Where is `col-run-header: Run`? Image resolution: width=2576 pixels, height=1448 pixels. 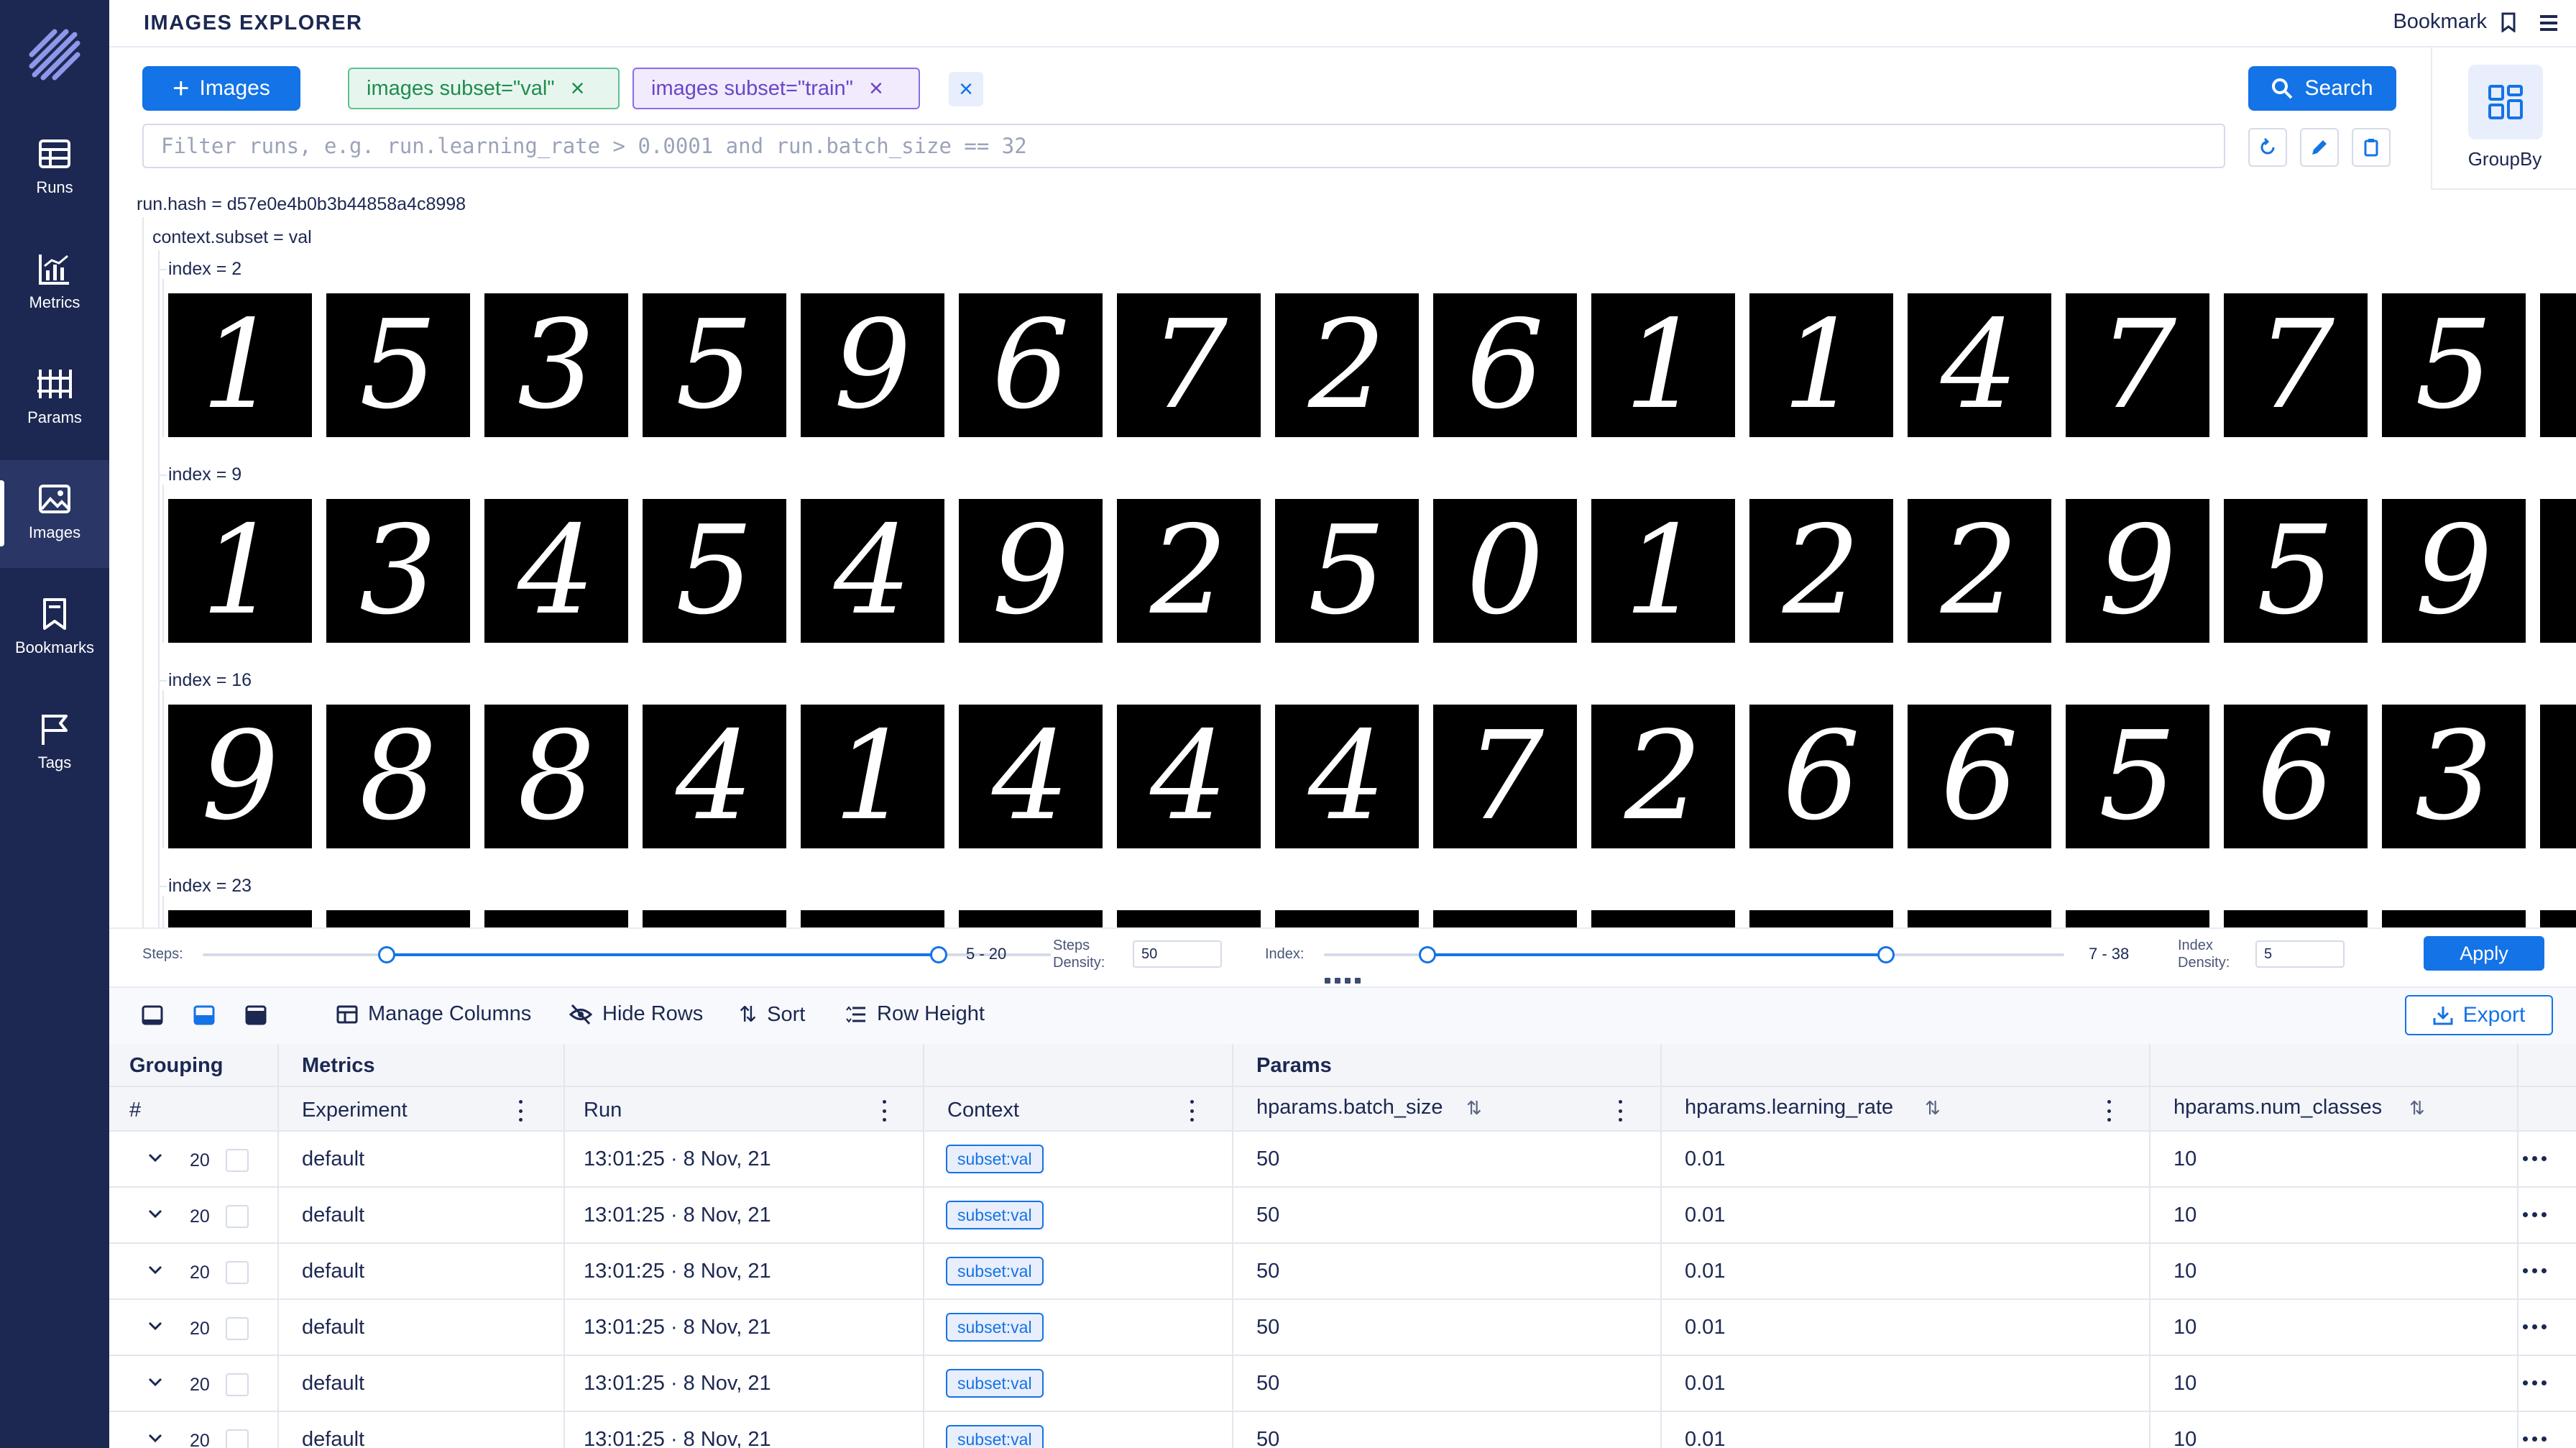
col-run-header: Run is located at coordinates (603, 1110).